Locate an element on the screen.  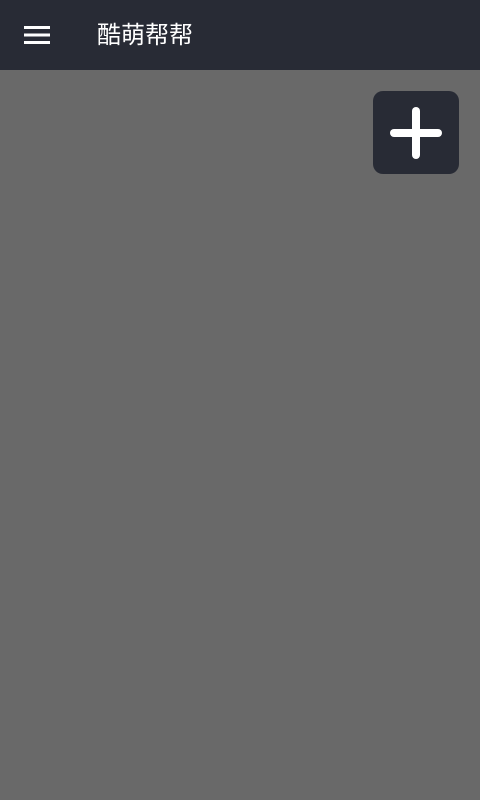
menu-button is located at coordinates (37, 35).